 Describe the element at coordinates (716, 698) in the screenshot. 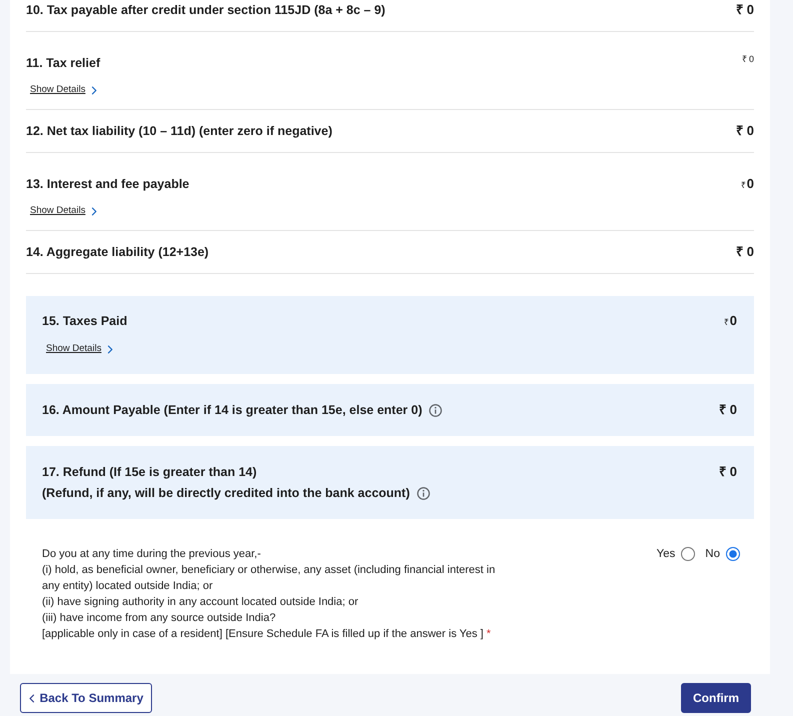

I see `confirm-button: Confirm` at that location.